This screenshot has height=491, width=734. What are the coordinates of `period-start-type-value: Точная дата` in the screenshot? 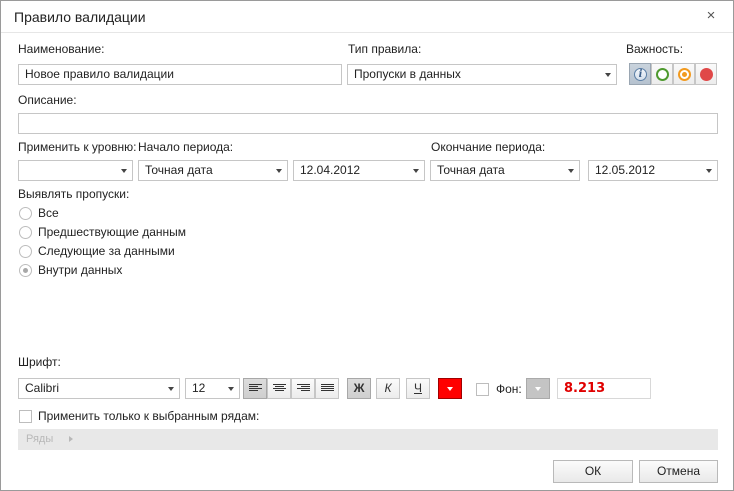 It's located at (179, 170).